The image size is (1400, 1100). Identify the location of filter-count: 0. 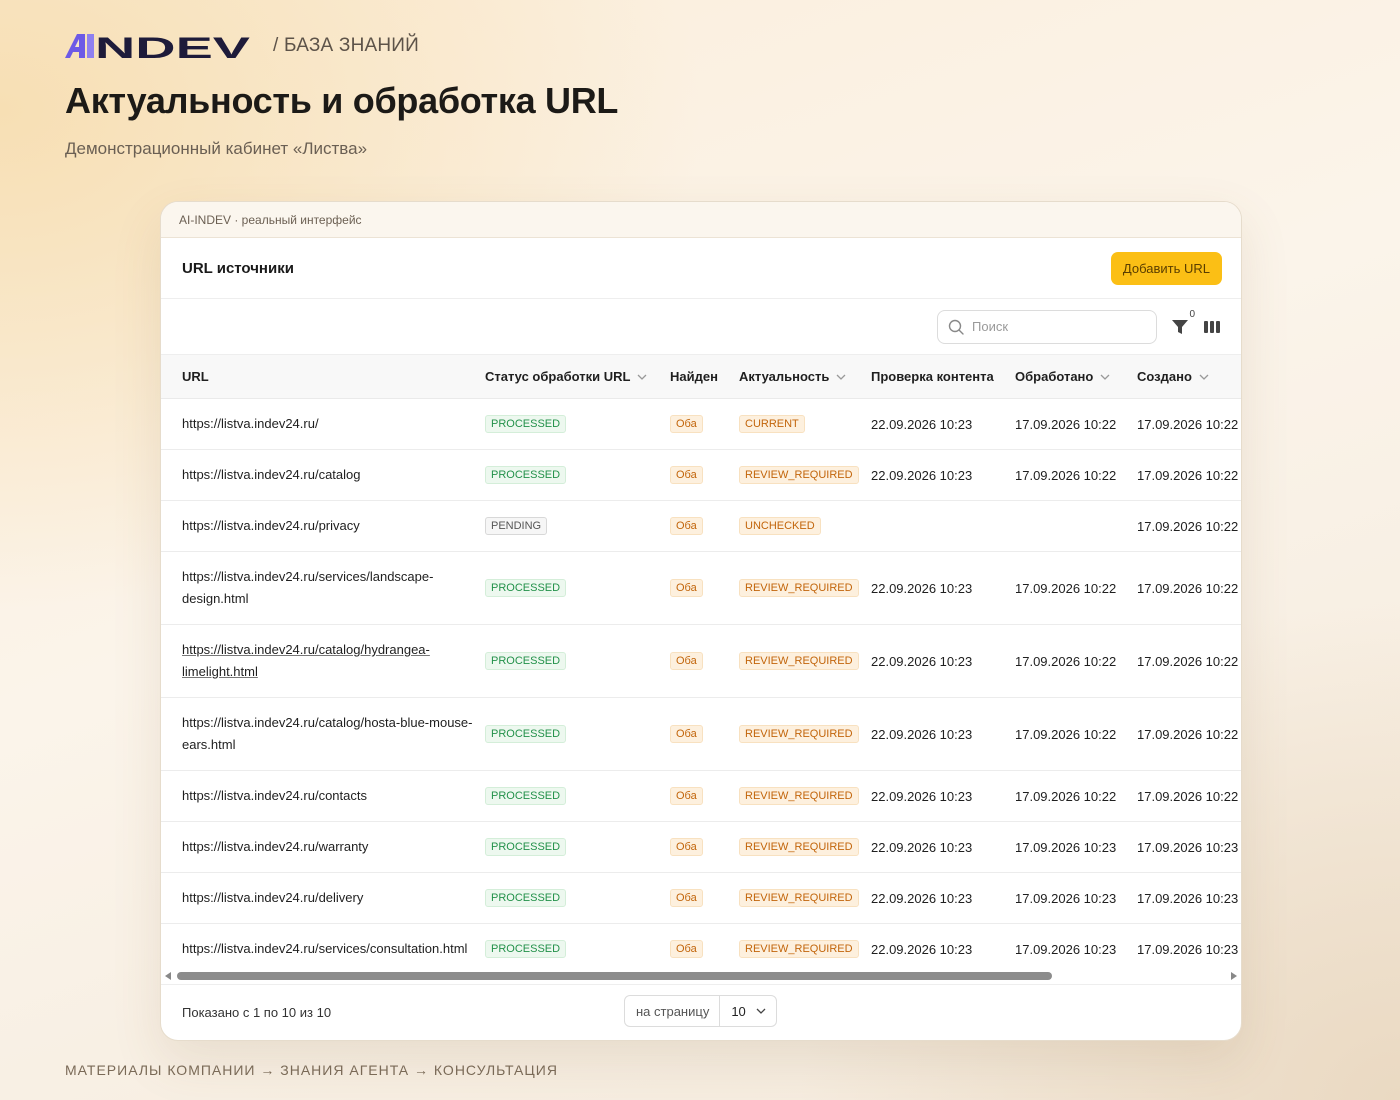
(1192, 314).